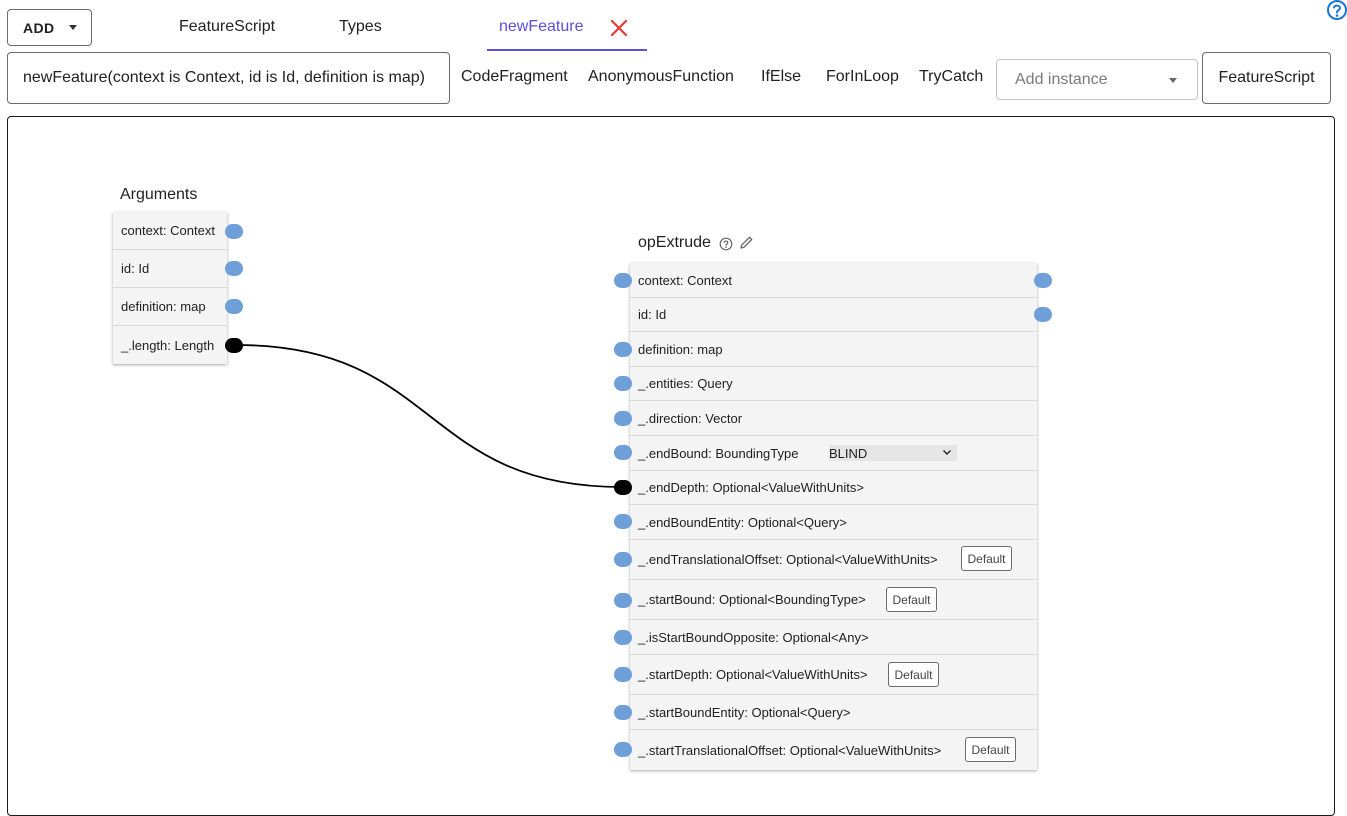 This screenshot has width=1347, height=816. I want to click on endbound-select: BLIND, so click(893, 453).